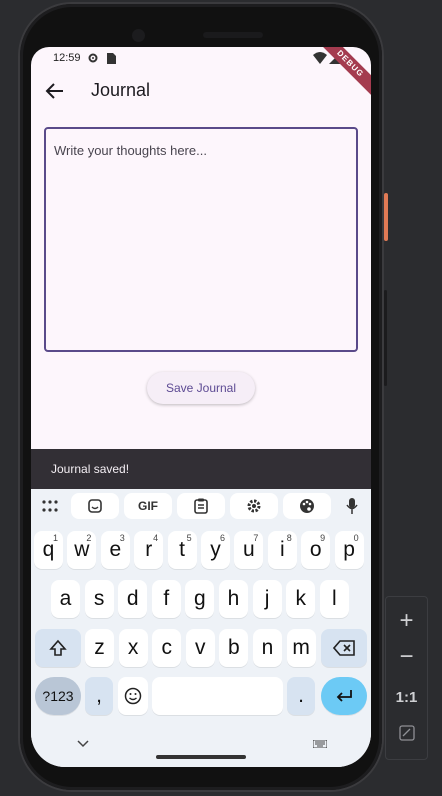 The image size is (442, 796). Describe the element at coordinates (406, 735) in the screenshot. I see `fit-screen-icon` at that location.